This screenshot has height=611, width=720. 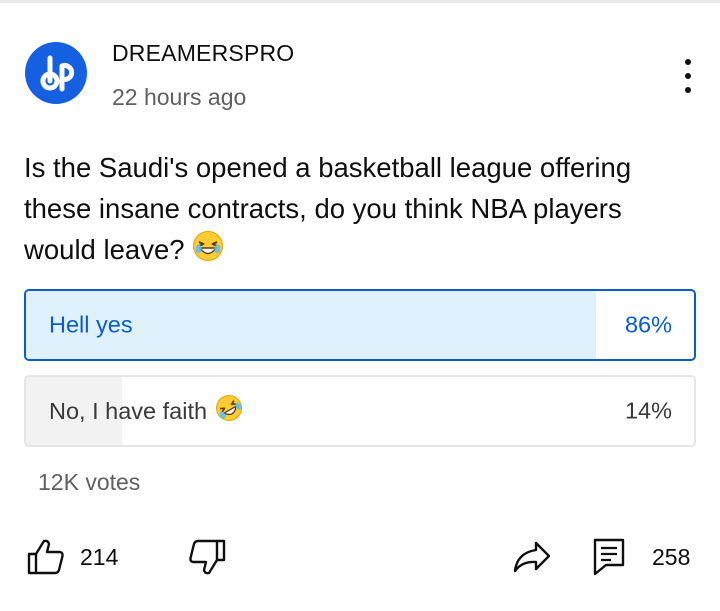 What do you see at coordinates (671, 556) in the screenshot?
I see `comment-count: 258` at bounding box center [671, 556].